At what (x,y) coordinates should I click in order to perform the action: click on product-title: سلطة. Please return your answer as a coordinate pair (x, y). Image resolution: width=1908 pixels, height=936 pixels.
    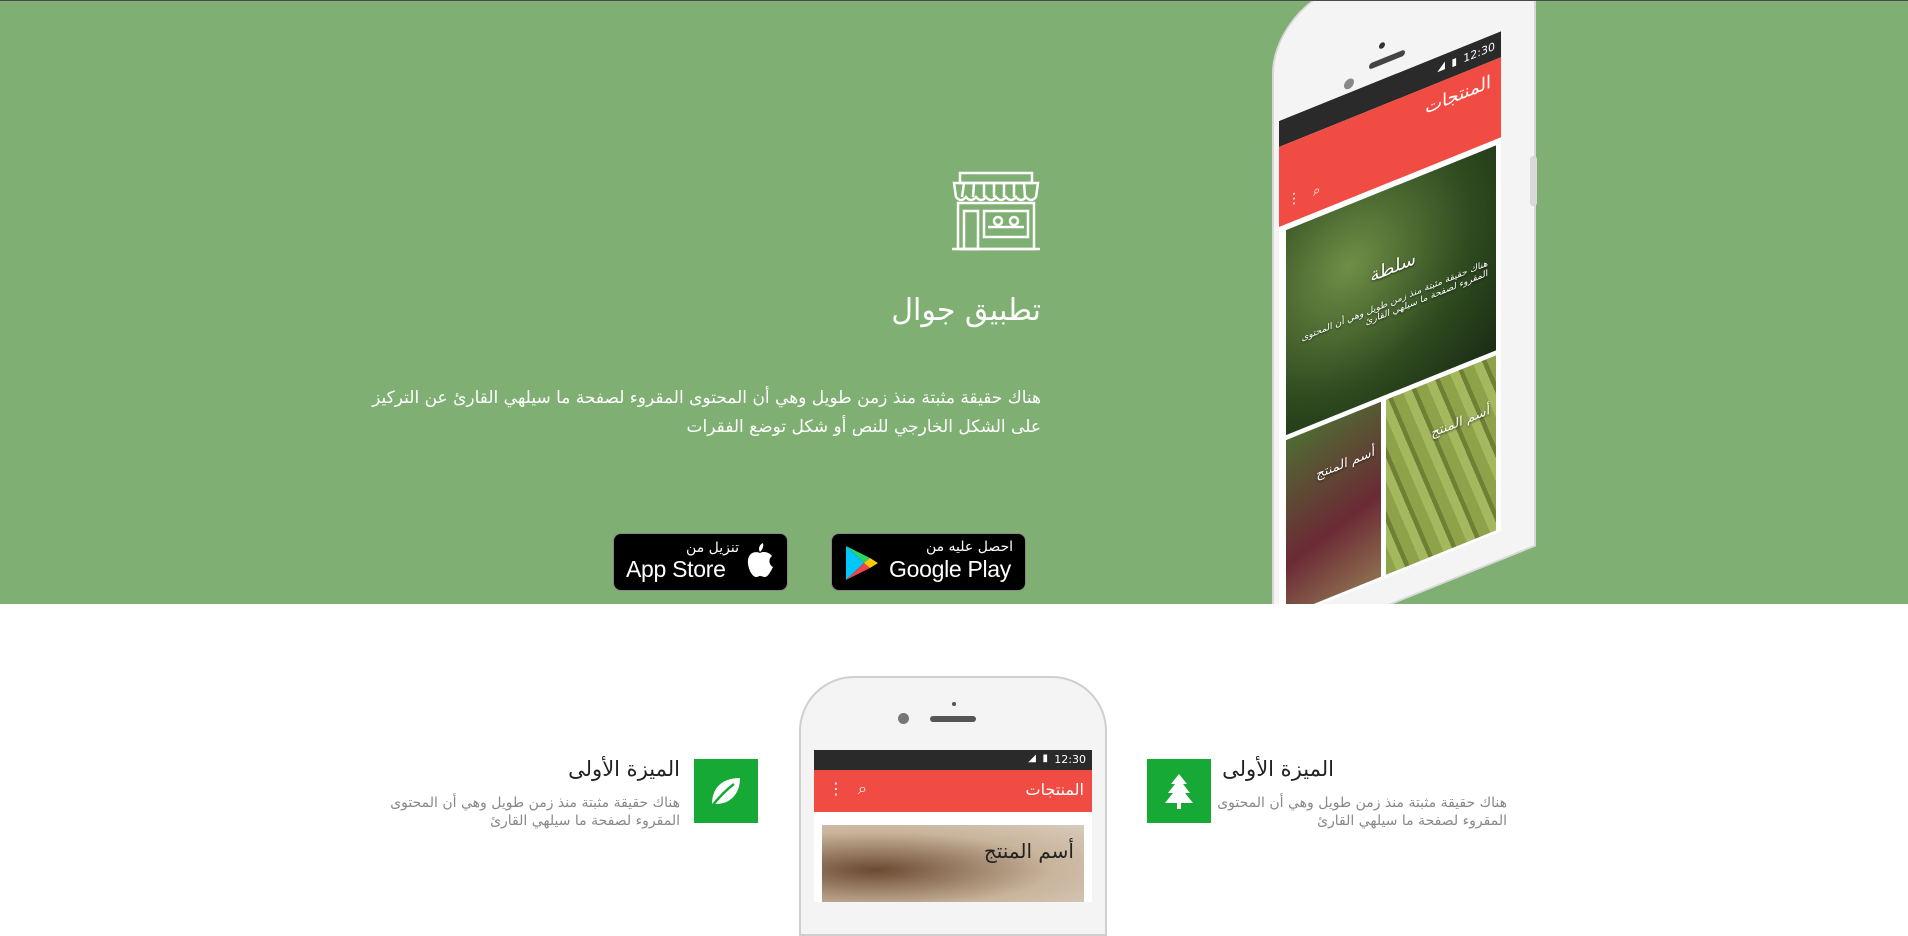
    Looking at the image, I should click on (1393, 267).